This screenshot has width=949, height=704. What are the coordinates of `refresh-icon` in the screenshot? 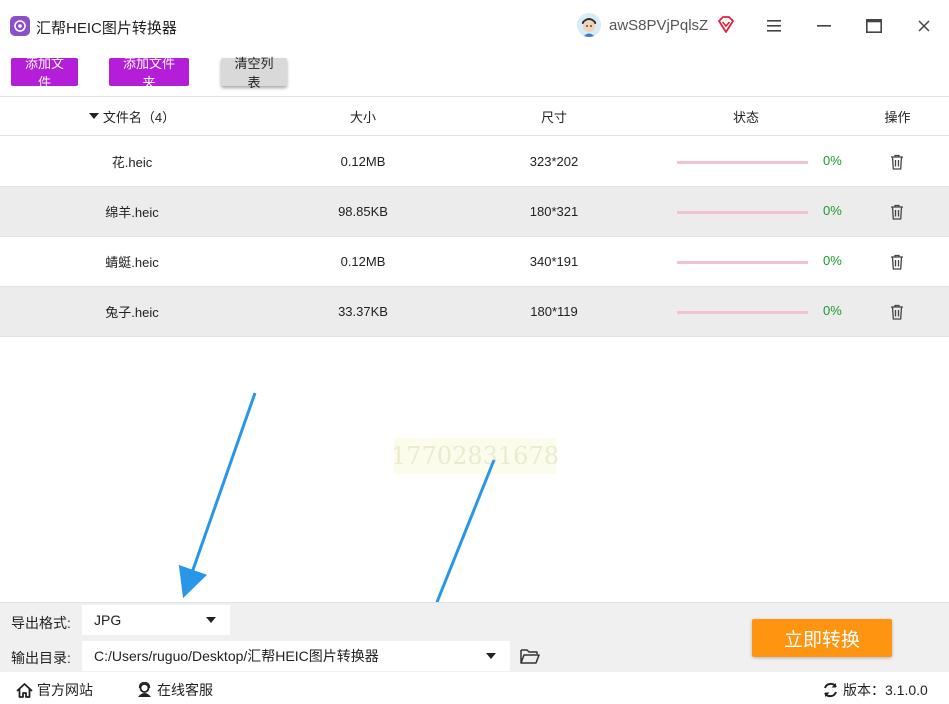 It's located at (830, 690).